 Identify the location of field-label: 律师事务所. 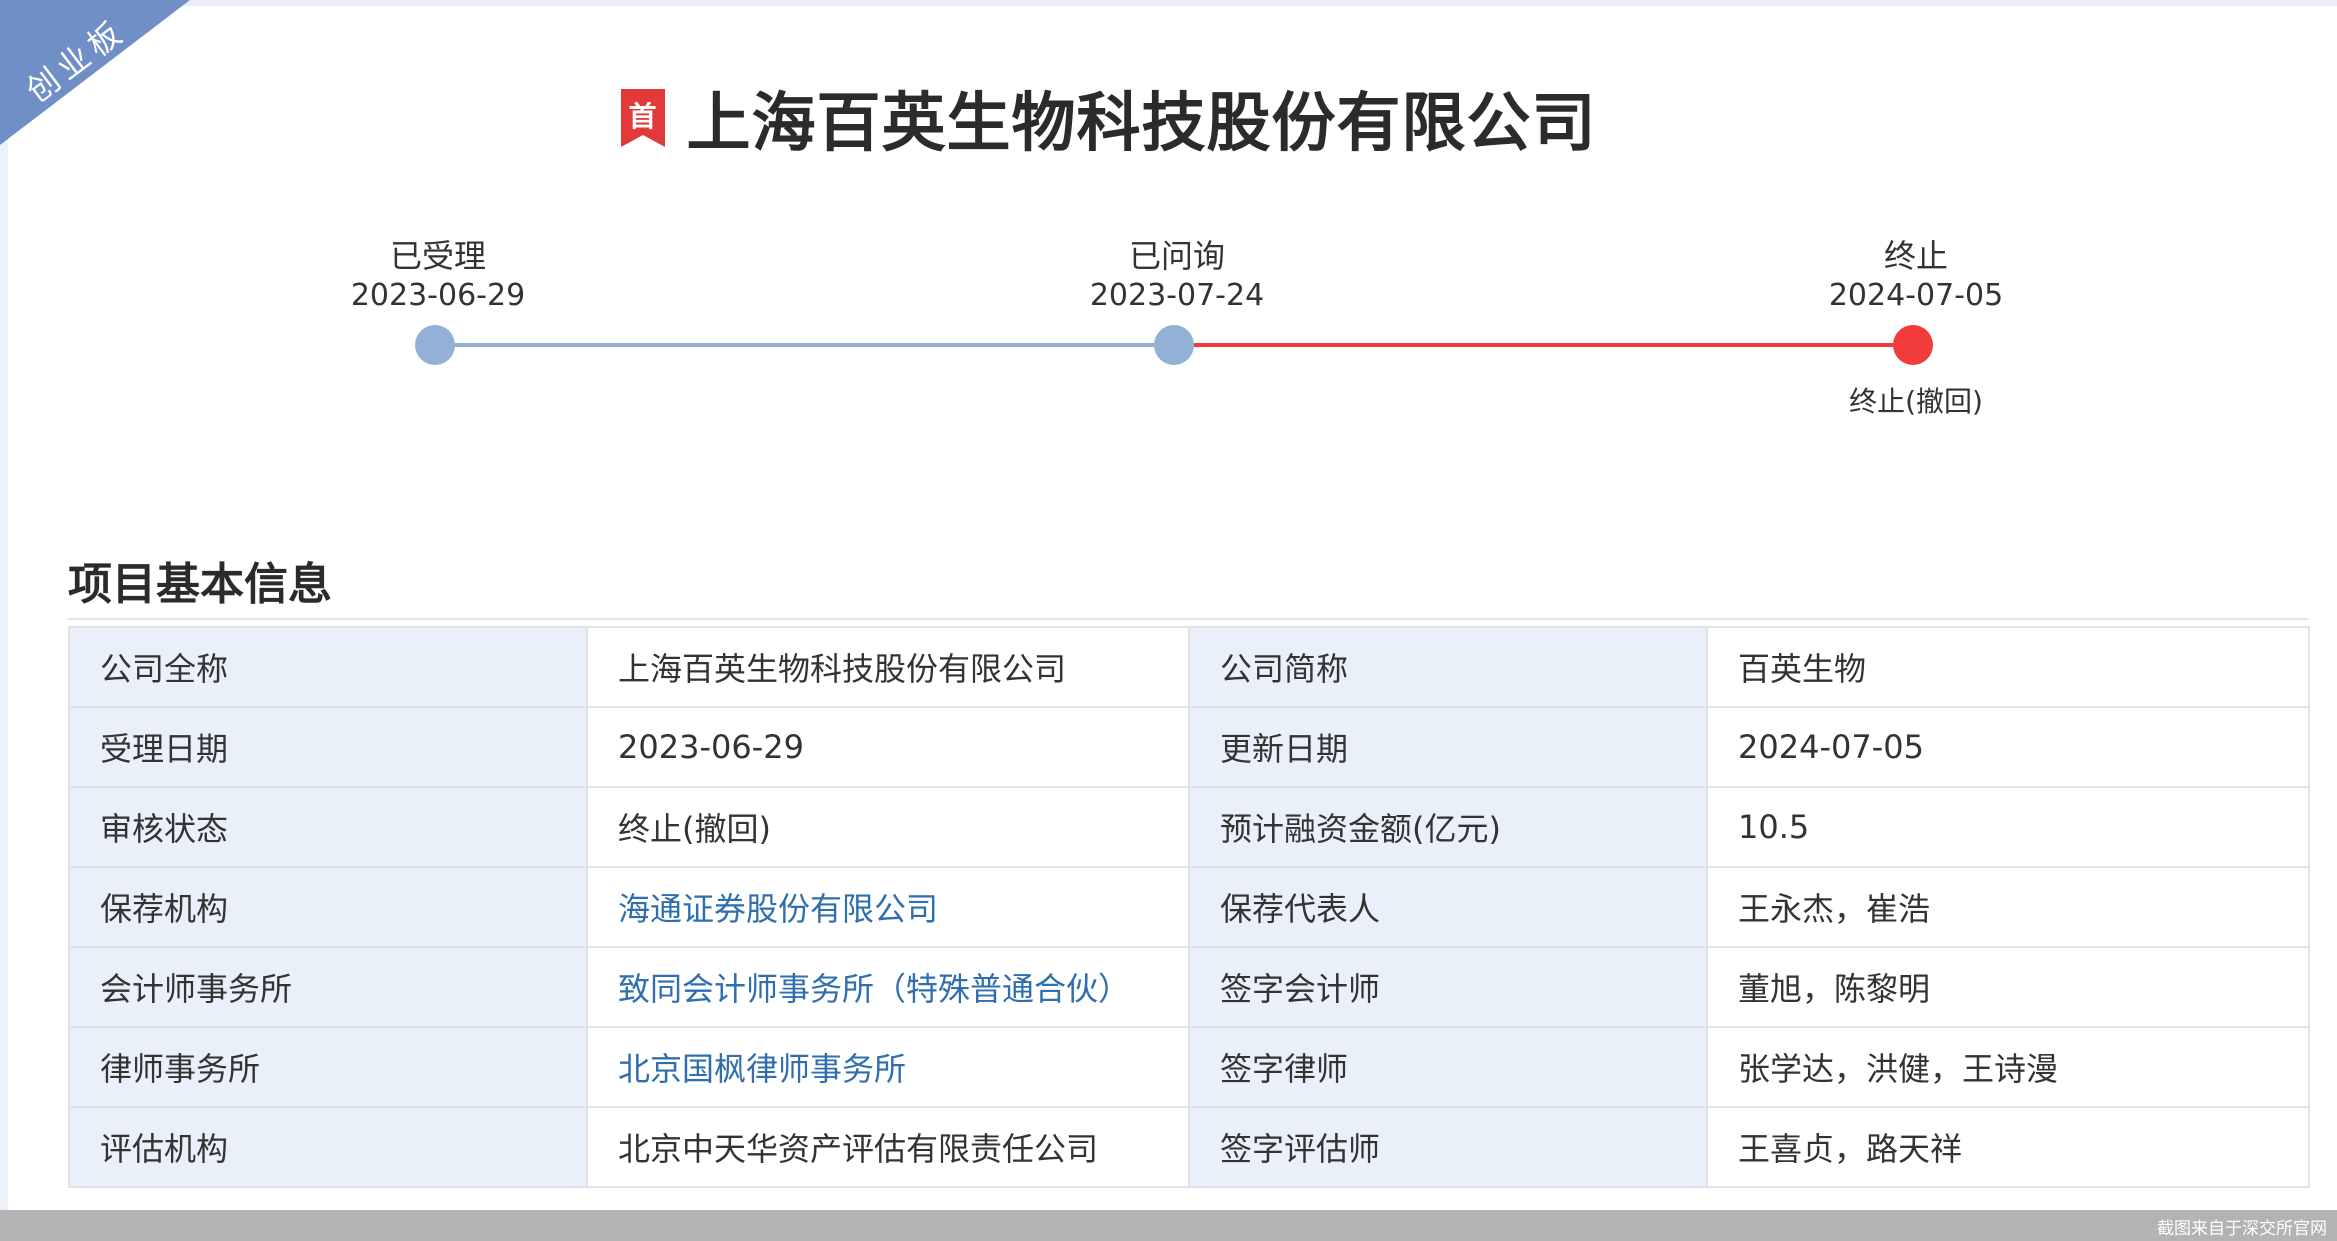
(328, 1067).